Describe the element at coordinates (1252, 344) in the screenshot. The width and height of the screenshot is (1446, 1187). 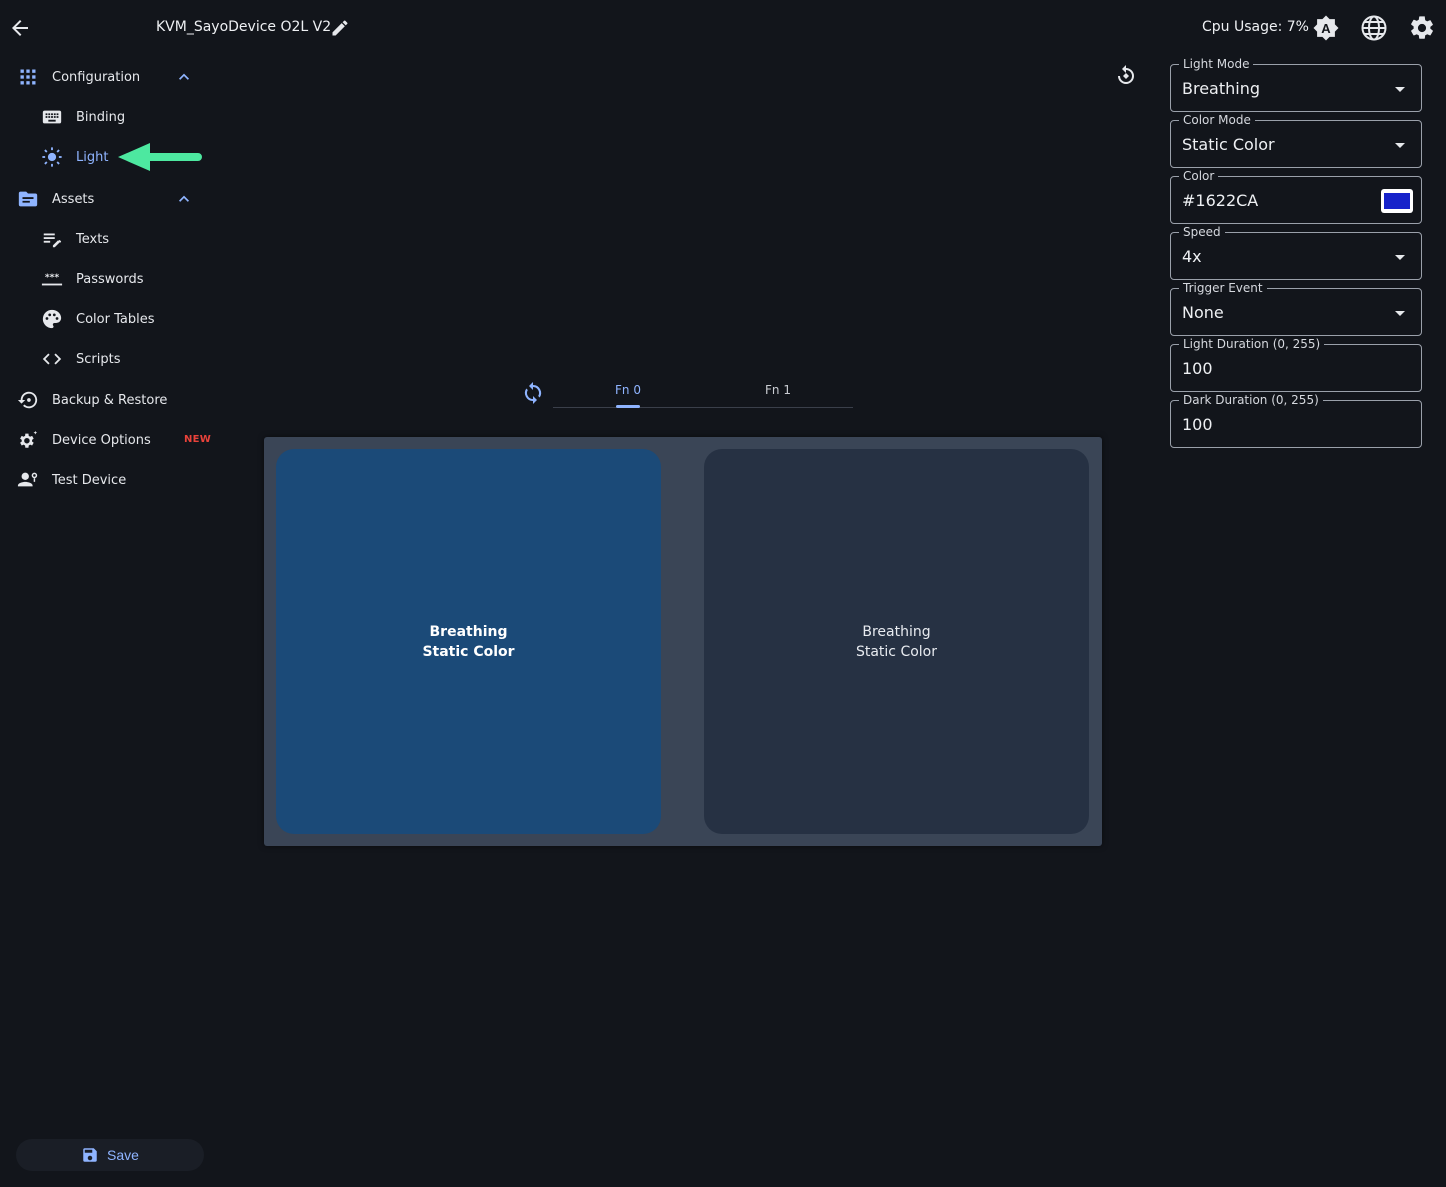
I see `field-label: Light Duration (0, 255)` at that location.